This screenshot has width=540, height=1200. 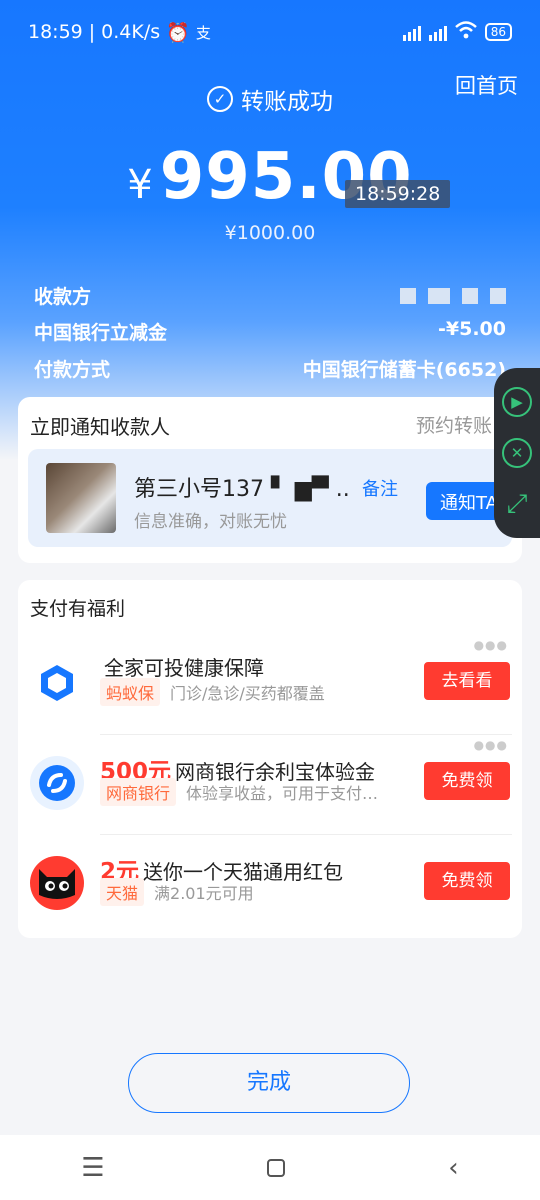 I want to click on network-speed: 0.4K/s, so click(x=131, y=32).